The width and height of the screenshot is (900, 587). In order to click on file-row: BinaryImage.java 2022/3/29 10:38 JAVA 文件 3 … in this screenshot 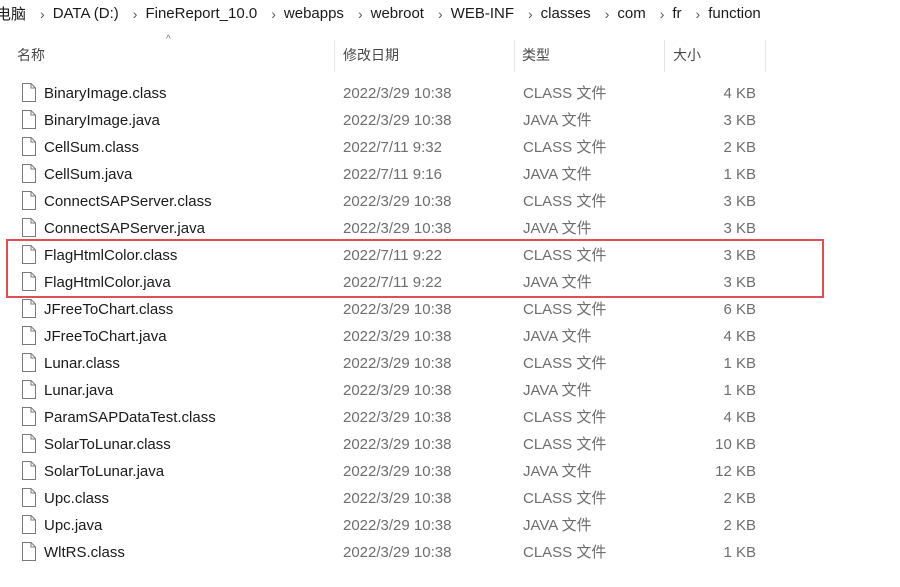, I will do `click(450, 120)`.